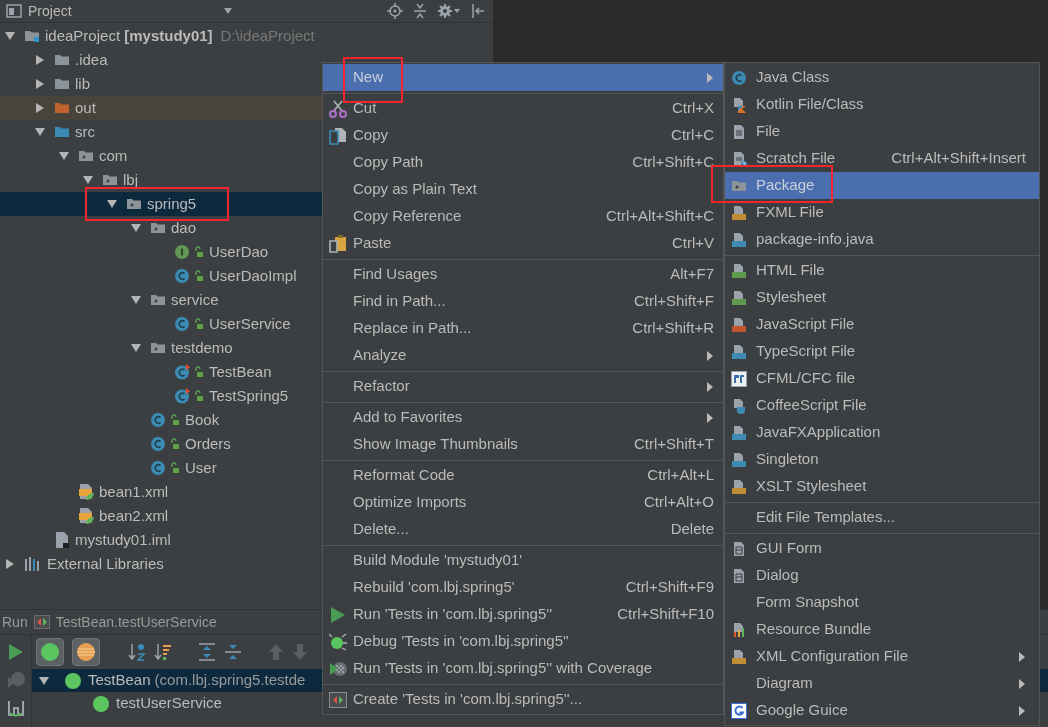 The height and width of the screenshot is (727, 1048). I want to click on menu-item: JavaFXApplication, so click(882, 432).